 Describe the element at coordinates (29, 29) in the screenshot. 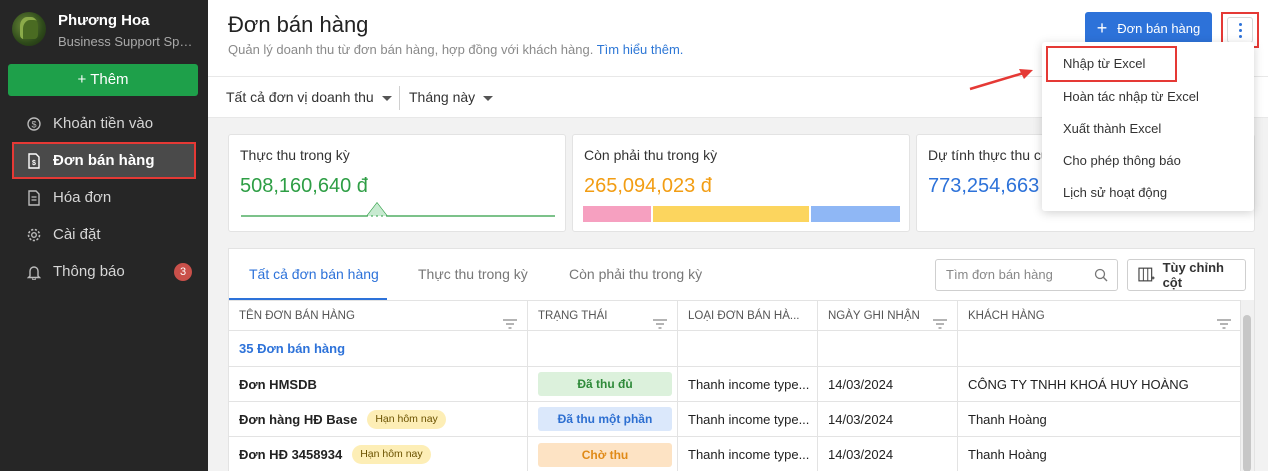

I see `avatar` at that location.